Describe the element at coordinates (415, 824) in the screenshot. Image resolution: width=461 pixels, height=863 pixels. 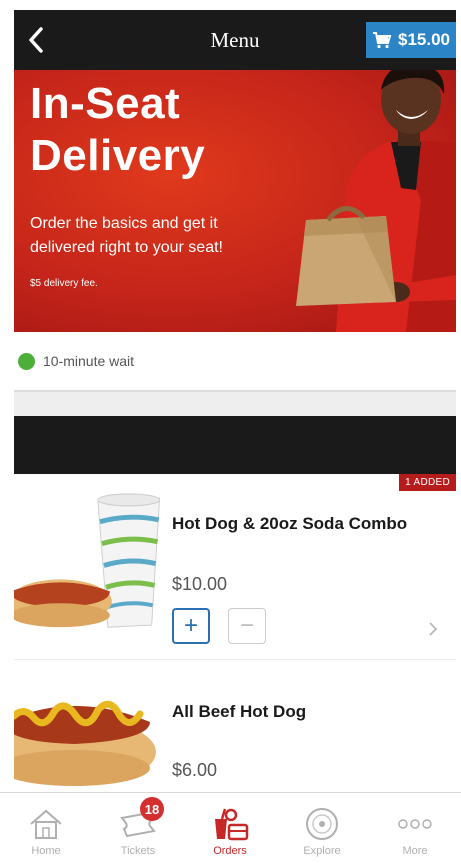
I see `more-dots-icon` at that location.